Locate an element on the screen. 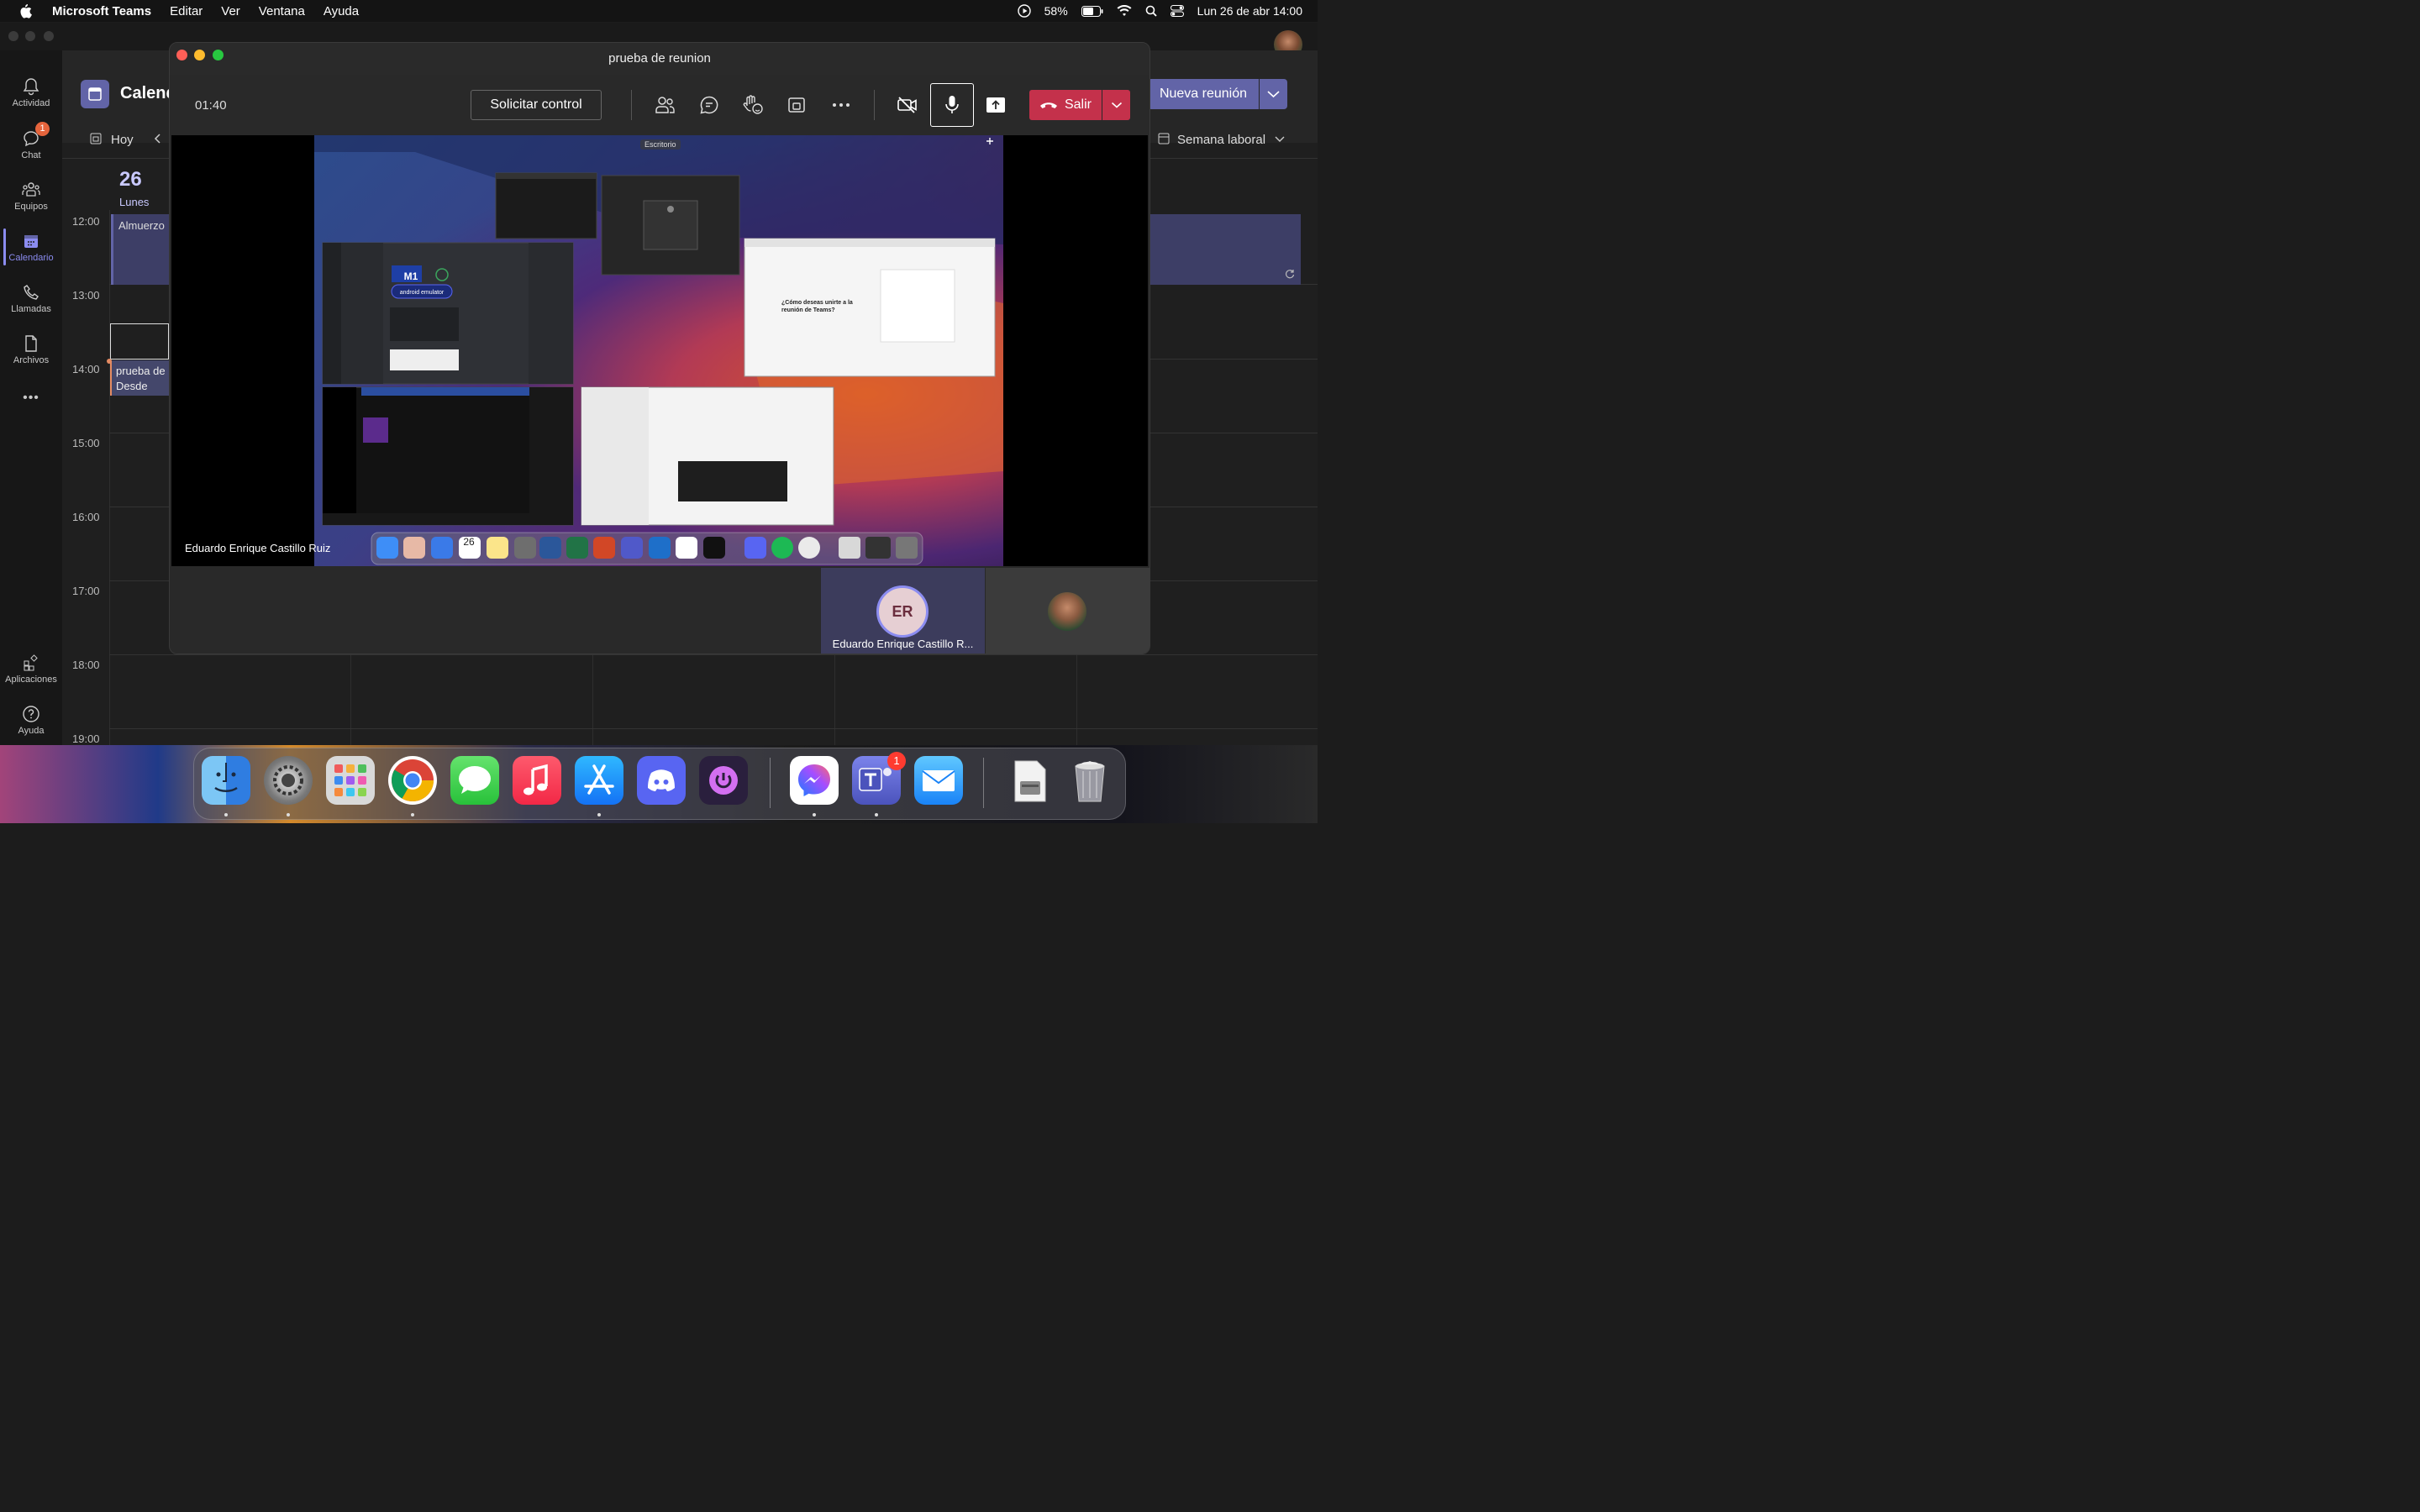 The image size is (2420, 1512). reactions-button is located at coordinates (752, 105).